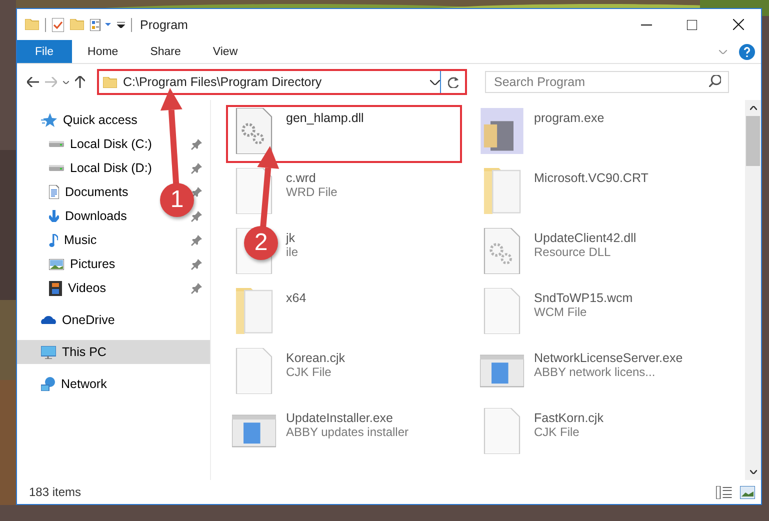 This screenshot has width=769, height=521. I want to click on film-icon, so click(55, 288).